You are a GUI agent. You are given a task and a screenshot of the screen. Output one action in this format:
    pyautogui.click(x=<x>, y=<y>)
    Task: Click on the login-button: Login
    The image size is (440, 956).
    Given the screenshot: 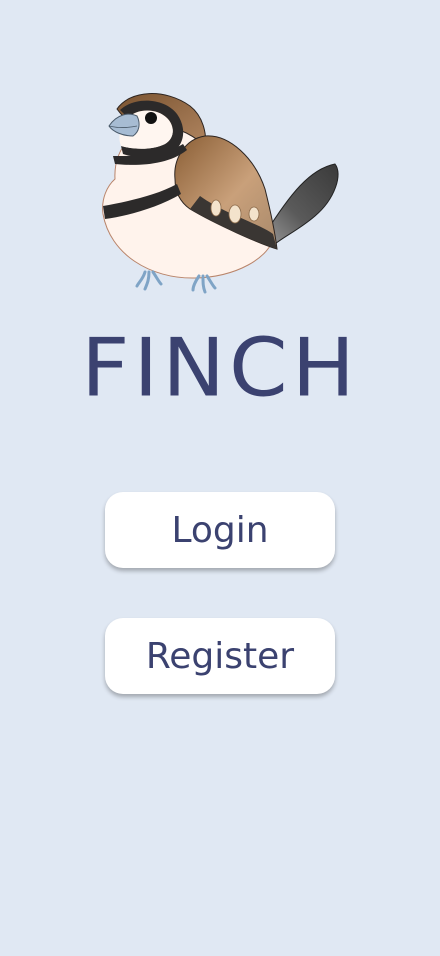 What is the action you would take?
    pyautogui.click(x=220, y=530)
    